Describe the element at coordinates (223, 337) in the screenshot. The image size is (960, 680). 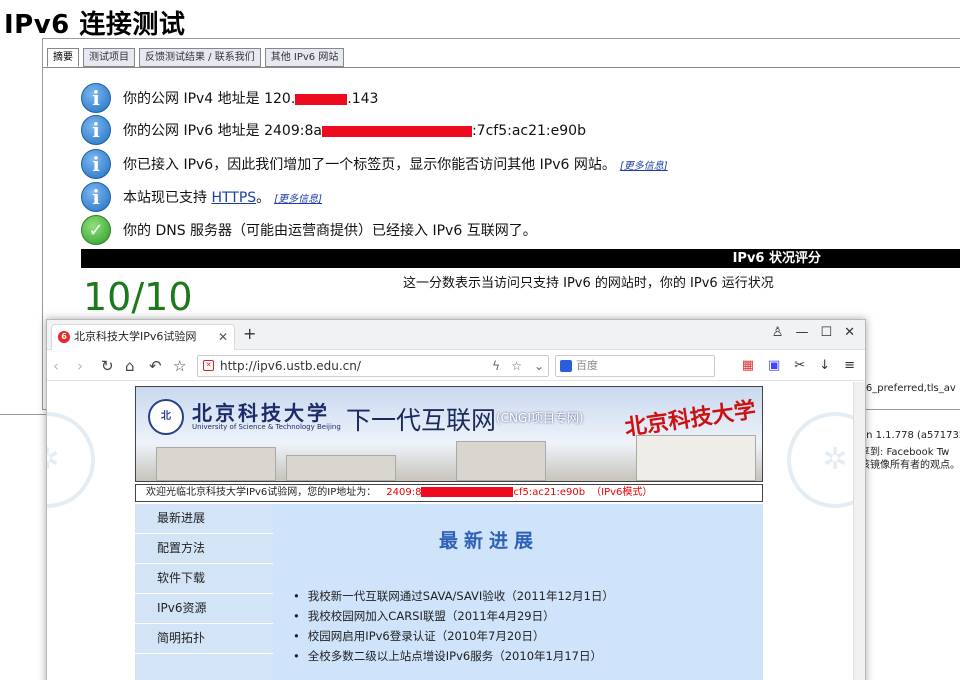
I see `close-tab-icon: ✕` at that location.